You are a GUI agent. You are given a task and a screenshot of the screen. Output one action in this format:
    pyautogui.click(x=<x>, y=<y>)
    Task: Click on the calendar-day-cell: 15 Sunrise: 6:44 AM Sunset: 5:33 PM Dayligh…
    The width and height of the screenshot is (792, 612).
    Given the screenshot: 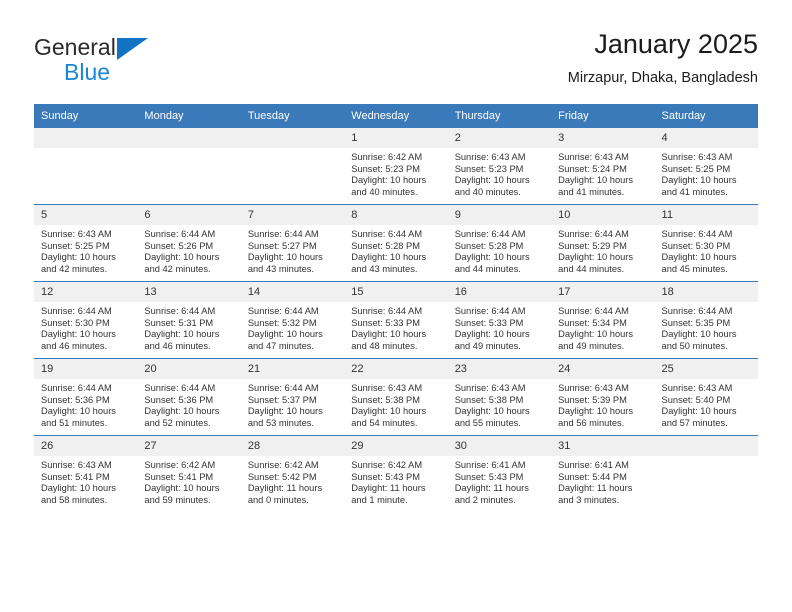 What is the action you would take?
    pyautogui.click(x=396, y=320)
    